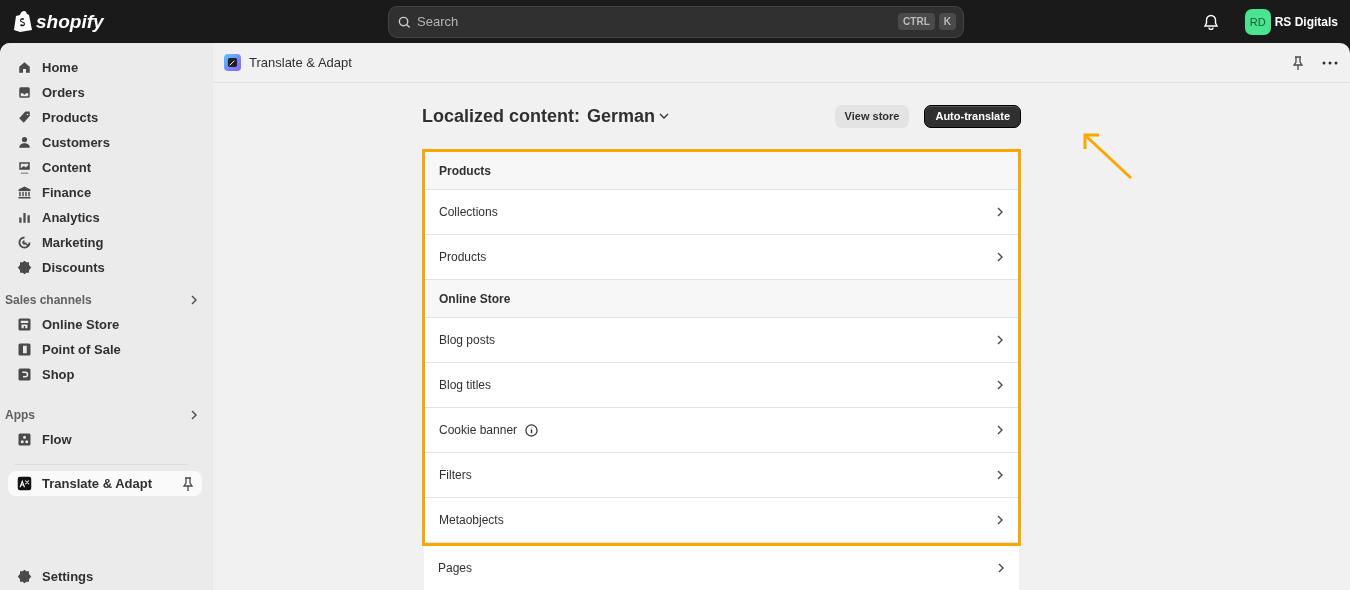  Describe the element at coordinates (105, 374) in the screenshot. I see `sidebar-item: Shop` at that location.